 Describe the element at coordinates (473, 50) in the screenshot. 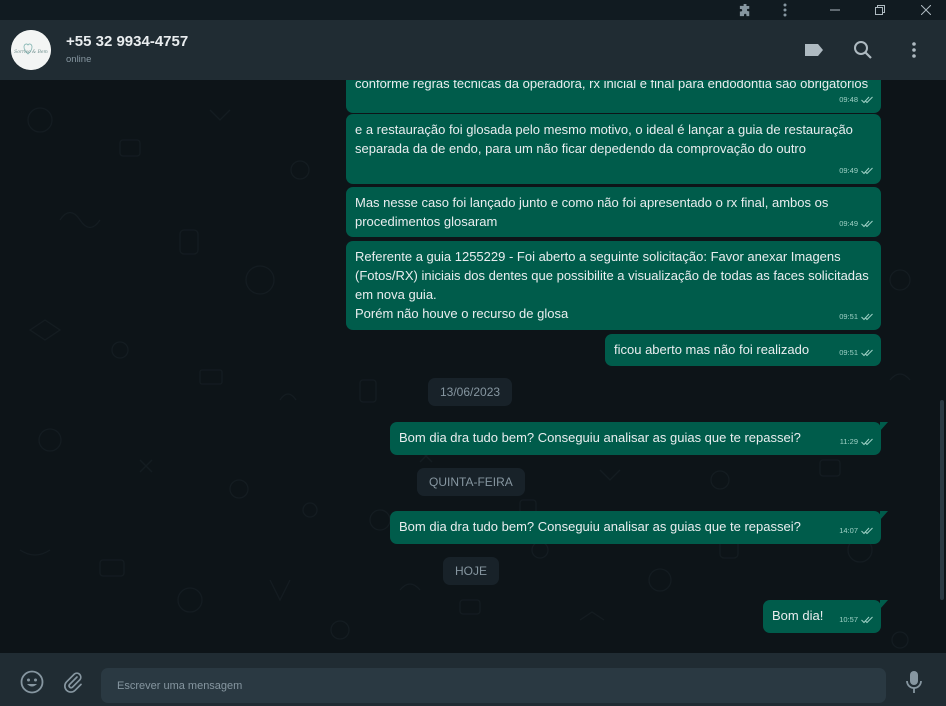

I see `chat-header: Sorriso & Bem +55 32 9934-4757 online` at that location.